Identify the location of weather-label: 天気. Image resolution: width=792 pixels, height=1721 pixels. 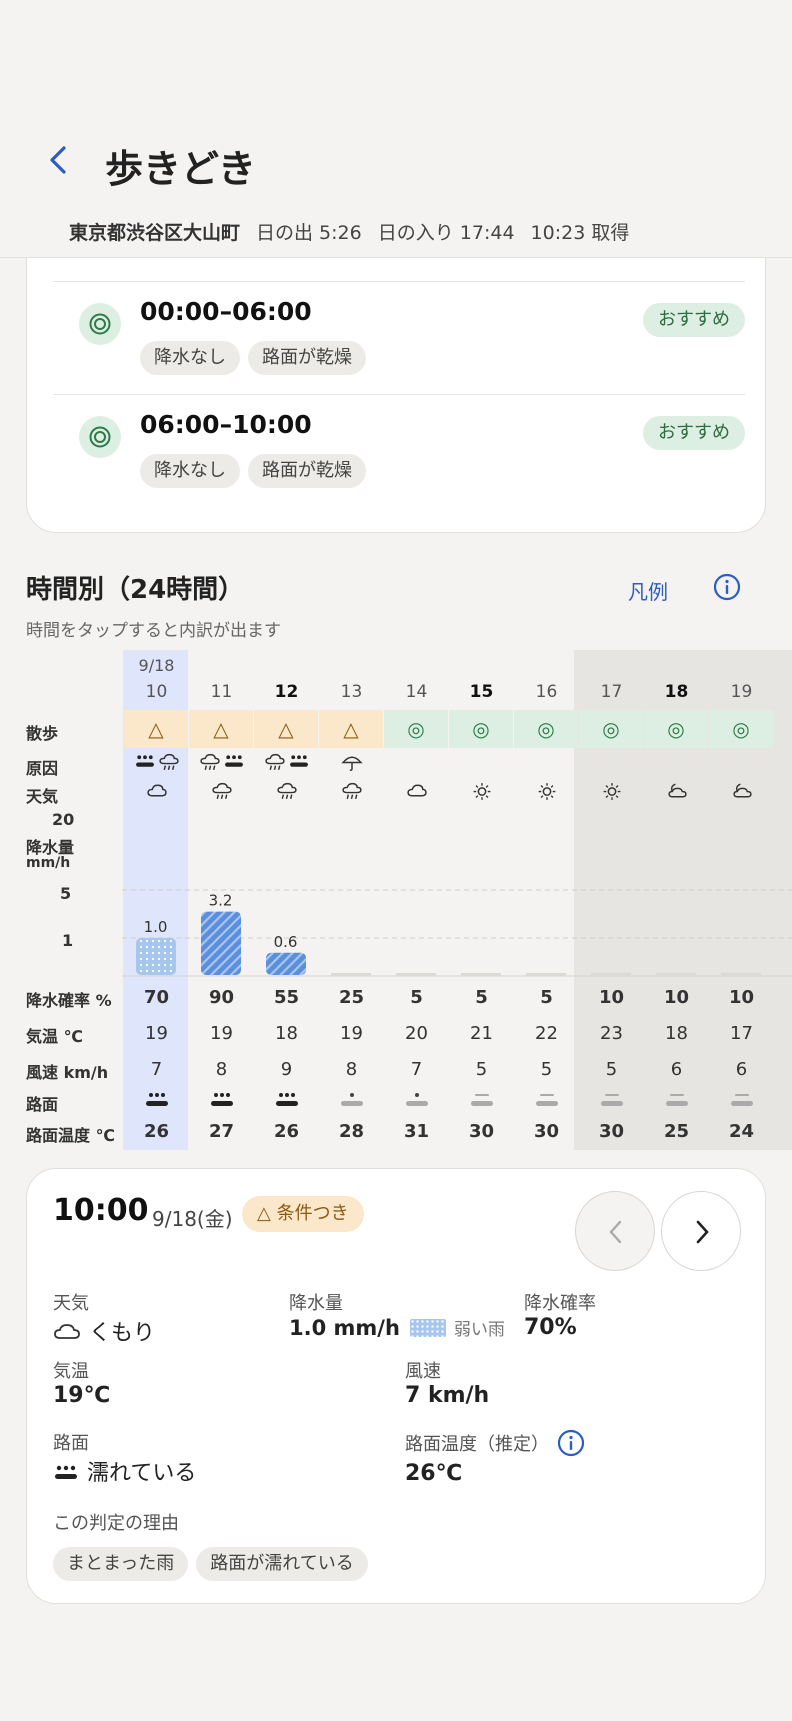
(71, 1303).